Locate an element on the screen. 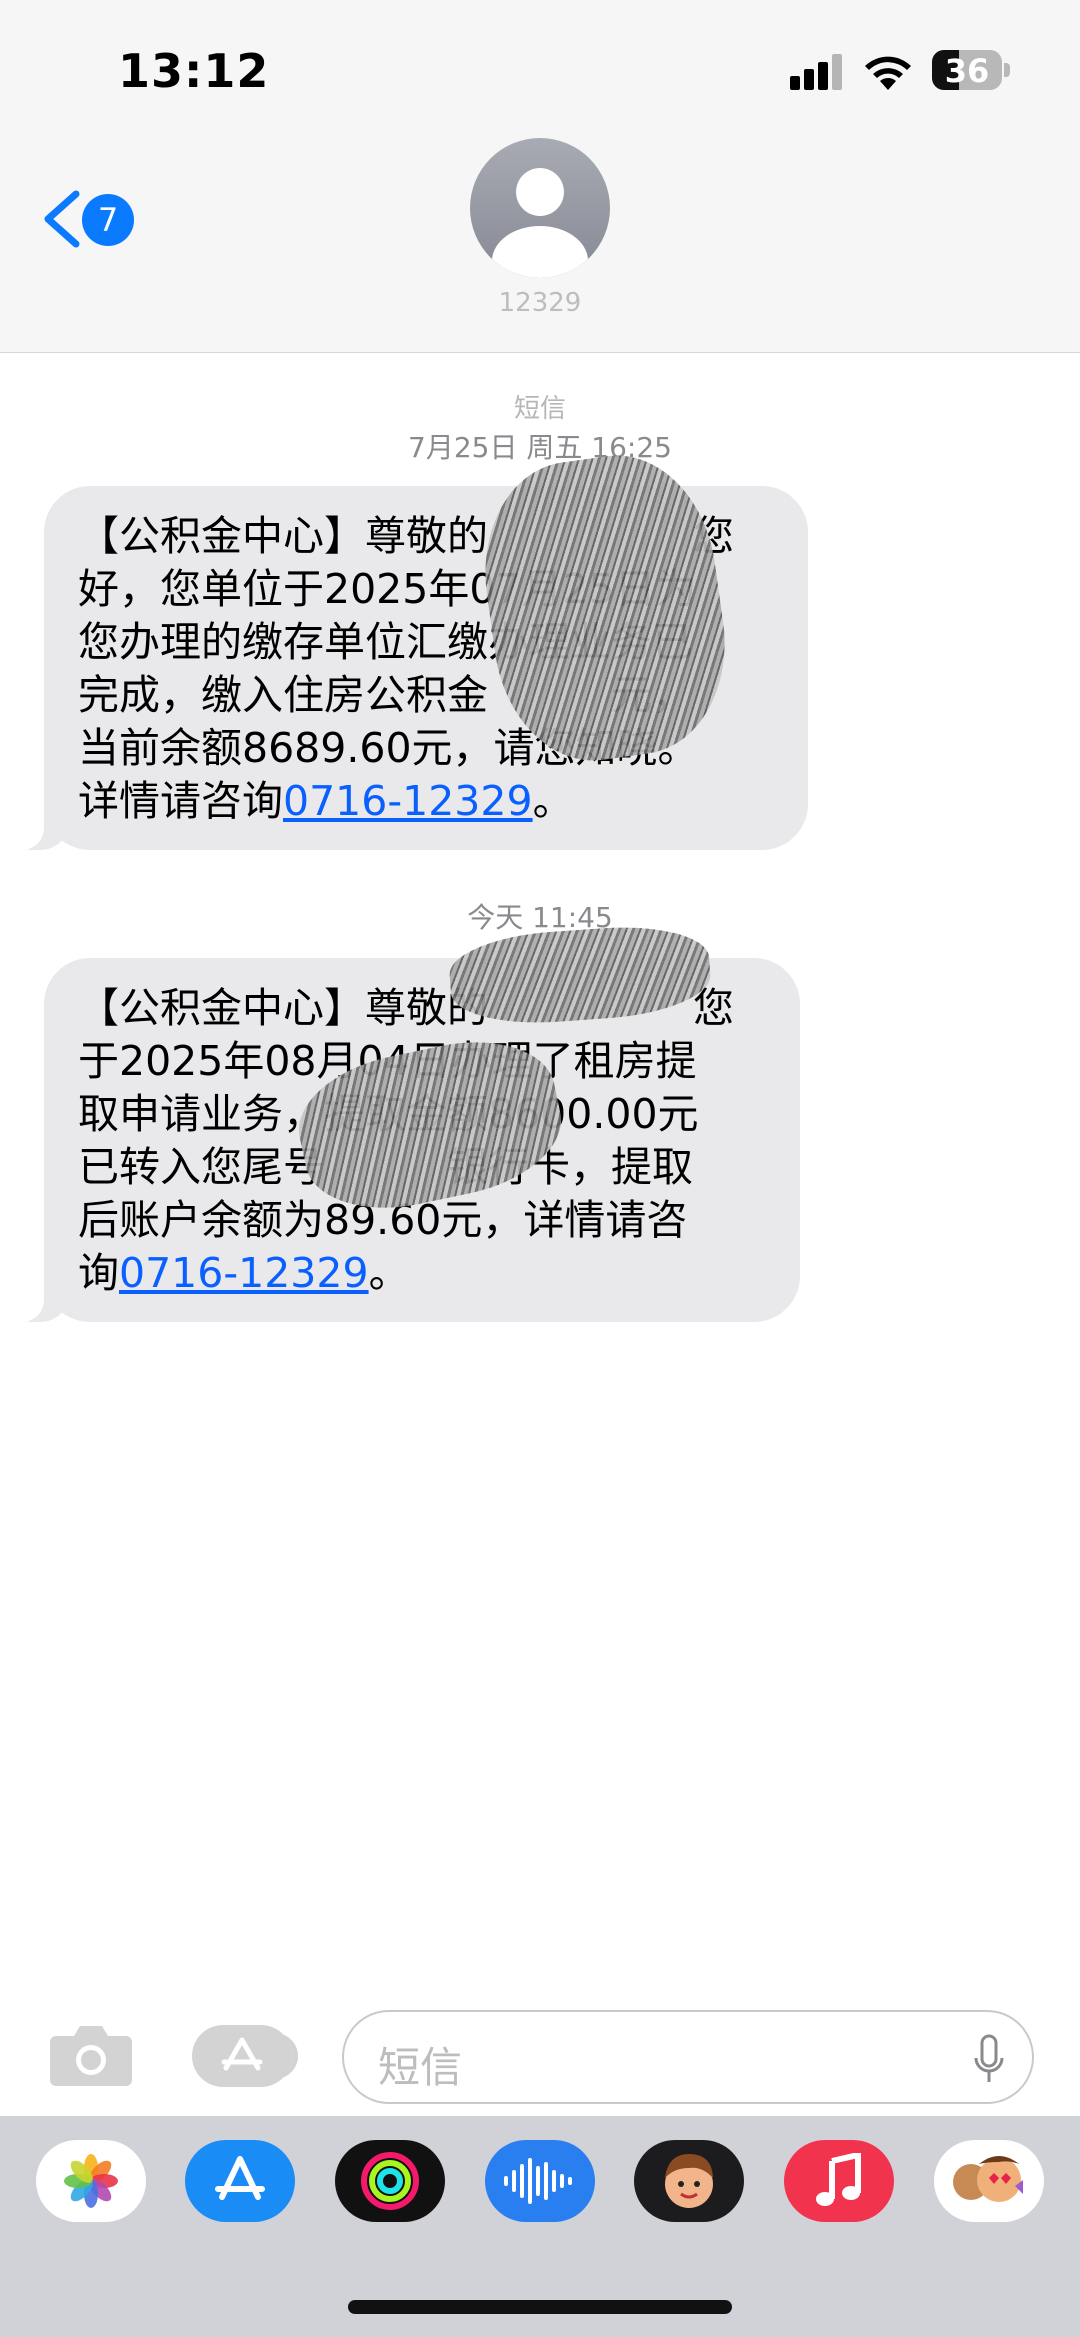 The height and width of the screenshot is (2337, 1080). message-line: 详情请咨询0716-12329。 is located at coordinates (428, 801).